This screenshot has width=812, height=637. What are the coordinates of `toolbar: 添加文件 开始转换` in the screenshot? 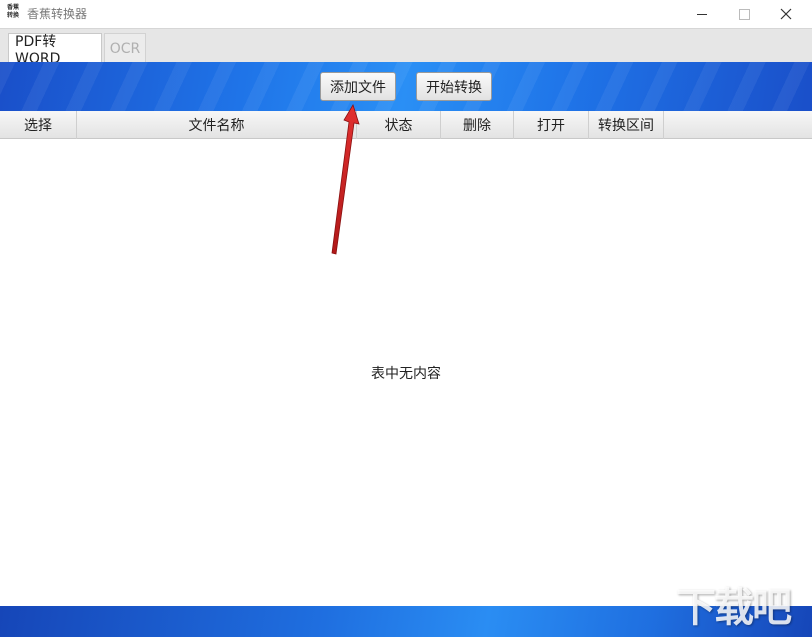 It's located at (406, 86).